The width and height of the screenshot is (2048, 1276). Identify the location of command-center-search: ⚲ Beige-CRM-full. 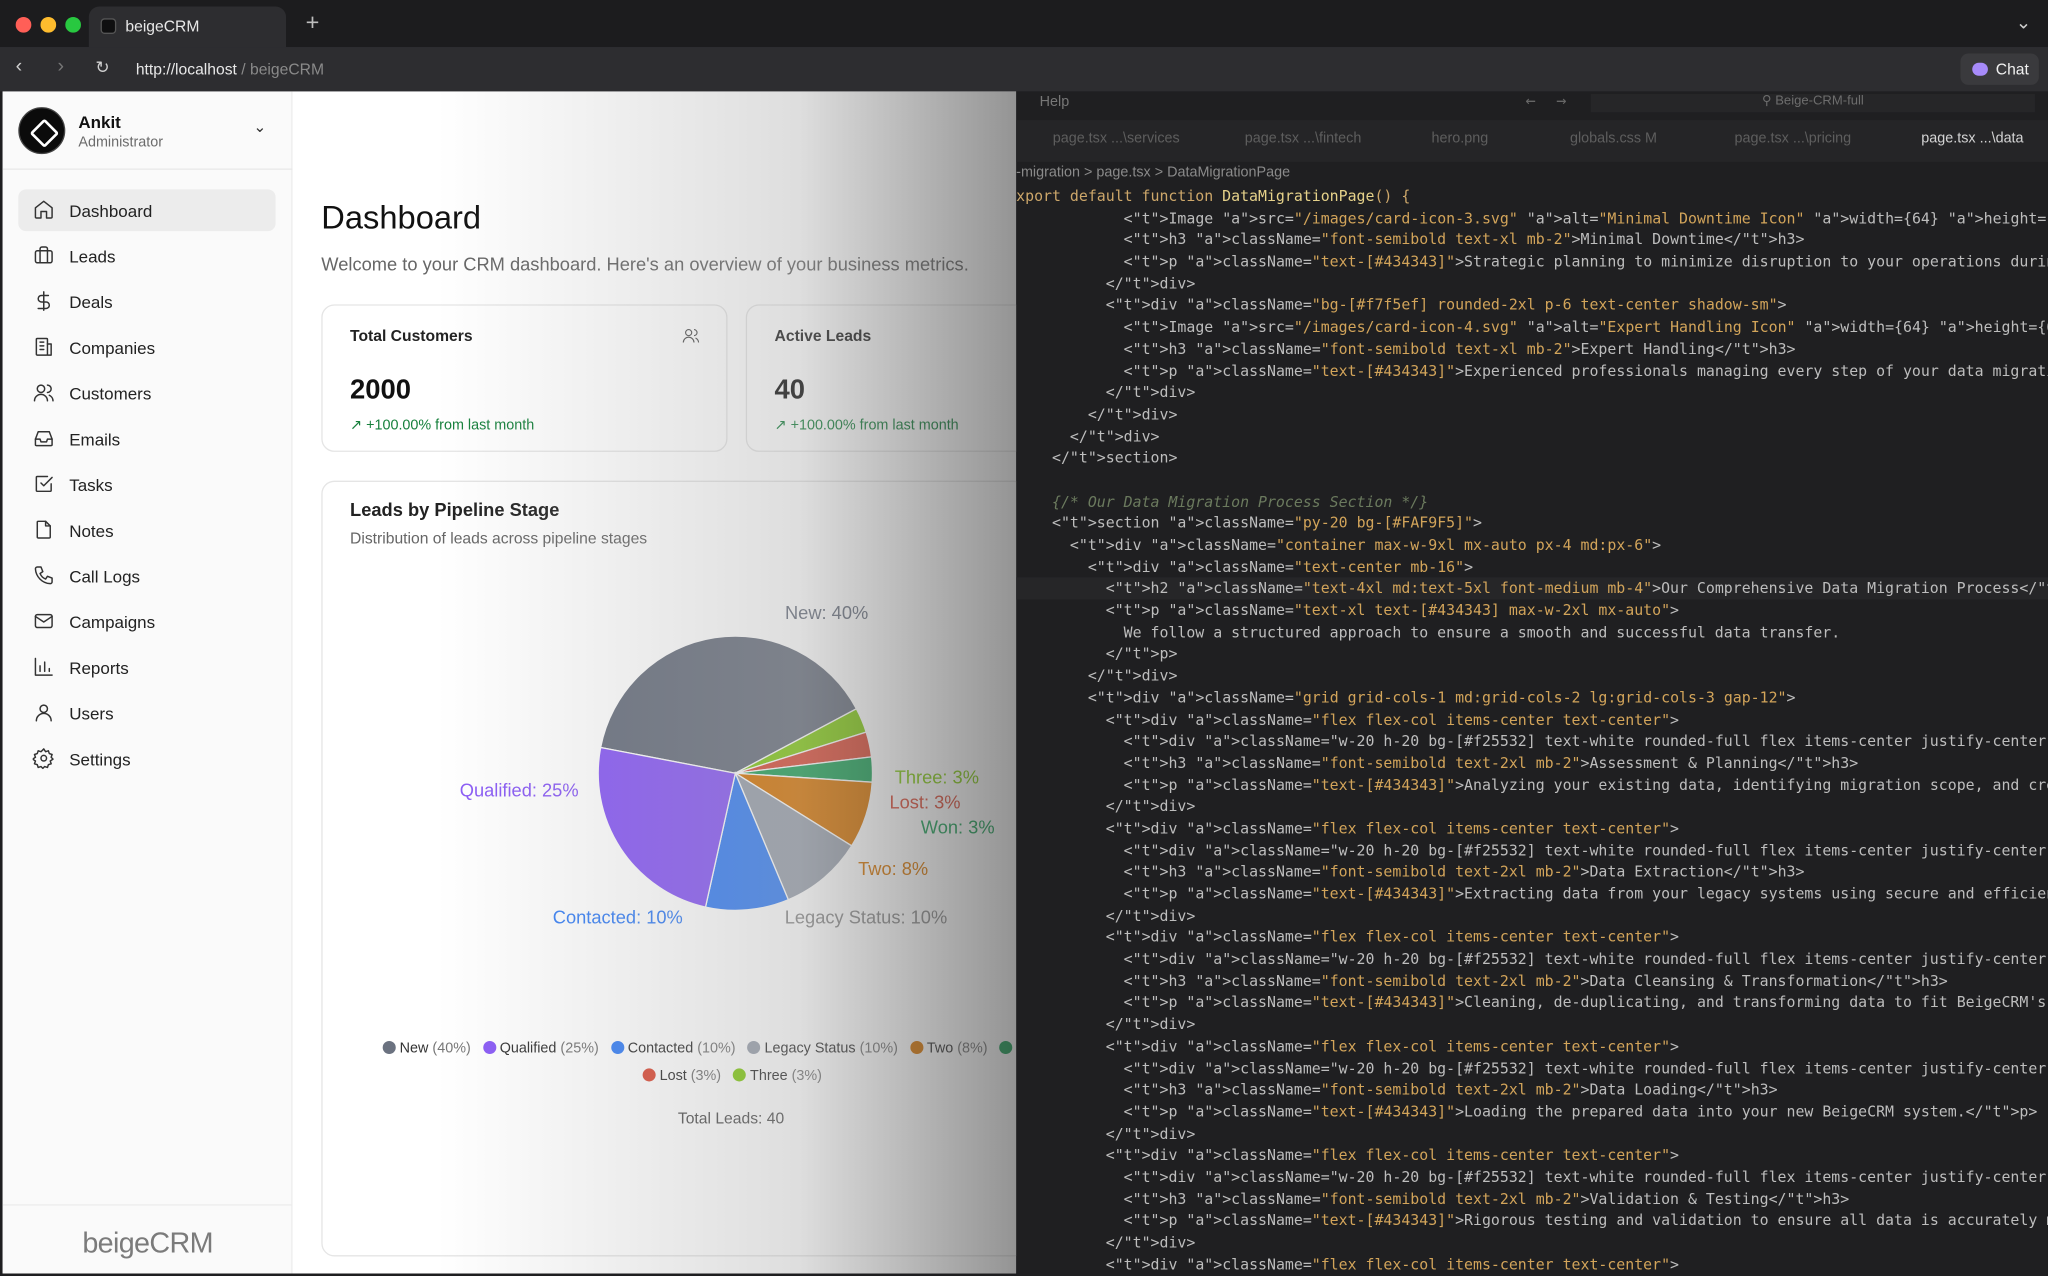
(1812, 103).